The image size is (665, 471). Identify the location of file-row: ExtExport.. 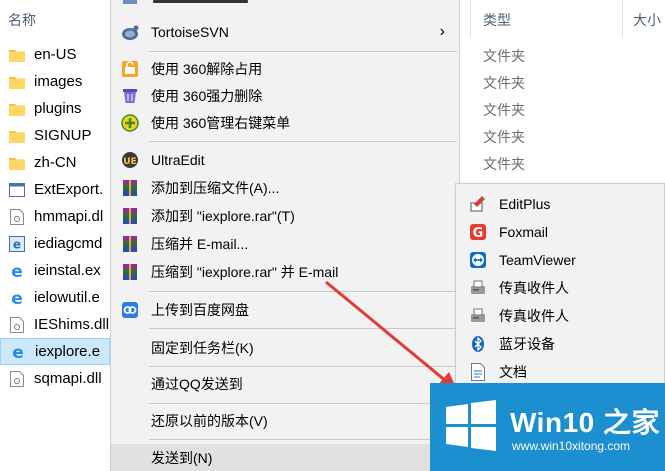
(55, 189).